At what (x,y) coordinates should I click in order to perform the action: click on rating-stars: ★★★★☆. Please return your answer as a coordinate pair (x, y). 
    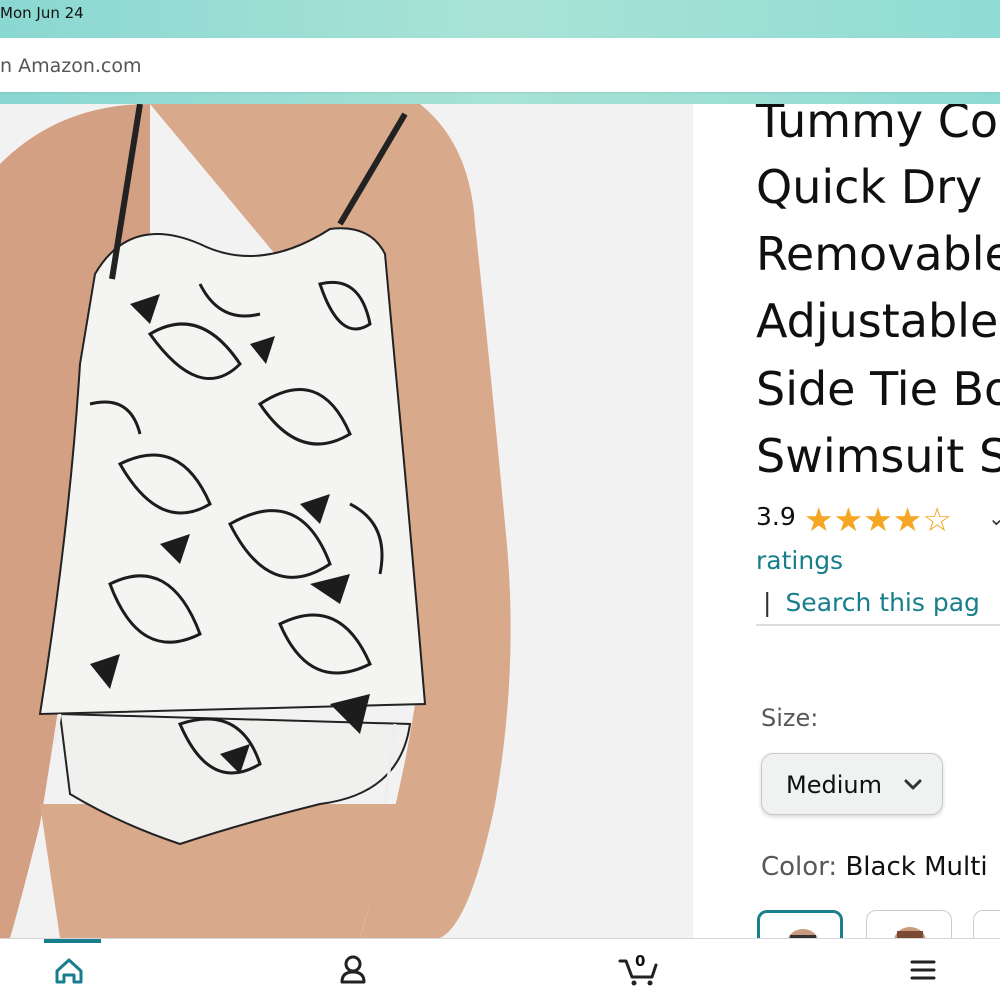
    Looking at the image, I should click on (878, 519).